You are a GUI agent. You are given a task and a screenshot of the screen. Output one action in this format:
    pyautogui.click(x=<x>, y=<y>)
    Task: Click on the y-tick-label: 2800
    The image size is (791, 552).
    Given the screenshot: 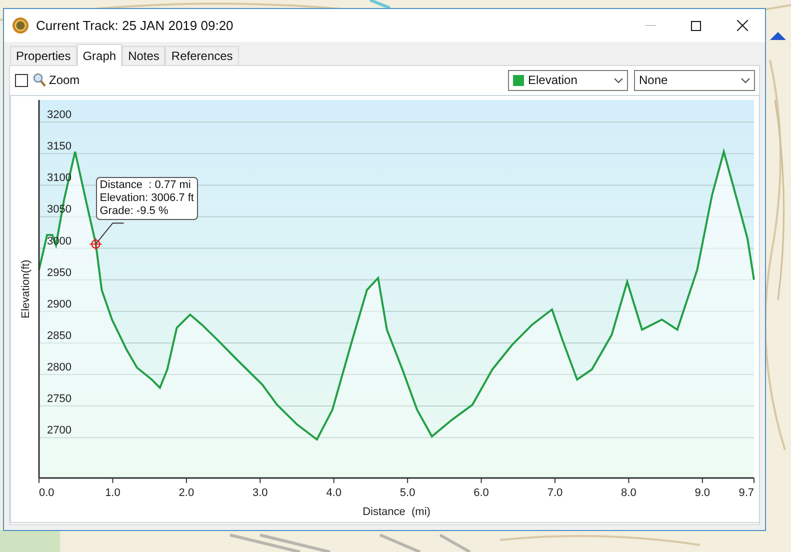 What is the action you would take?
    pyautogui.click(x=59, y=368)
    